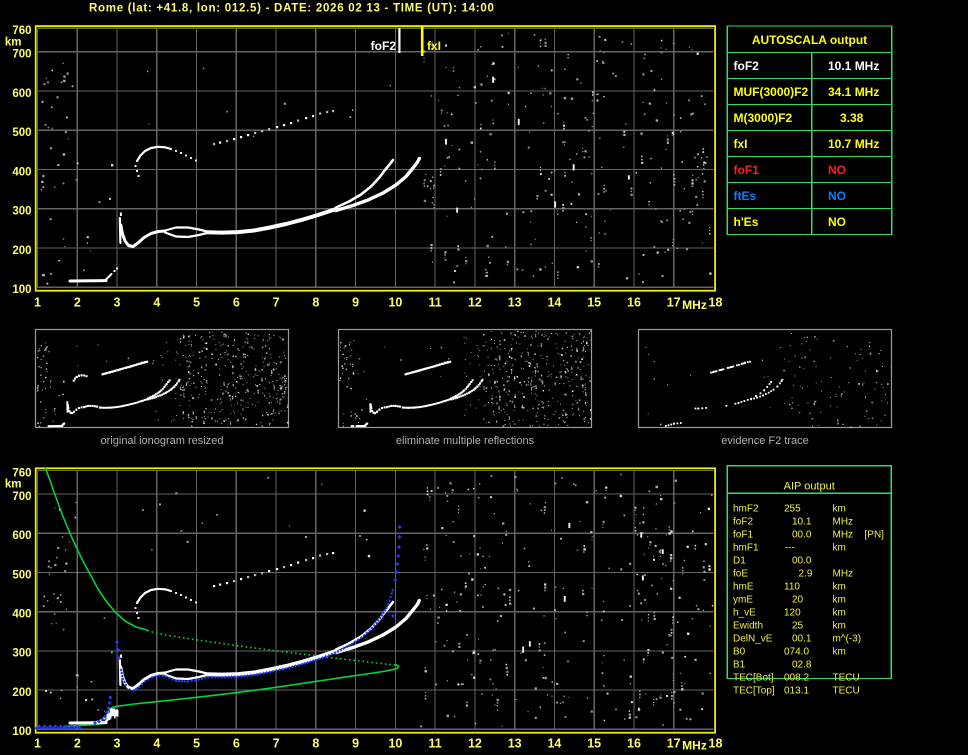  What do you see at coordinates (853, 92) in the screenshot?
I see `svg-text: 34.1 MHz` at bounding box center [853, 92].